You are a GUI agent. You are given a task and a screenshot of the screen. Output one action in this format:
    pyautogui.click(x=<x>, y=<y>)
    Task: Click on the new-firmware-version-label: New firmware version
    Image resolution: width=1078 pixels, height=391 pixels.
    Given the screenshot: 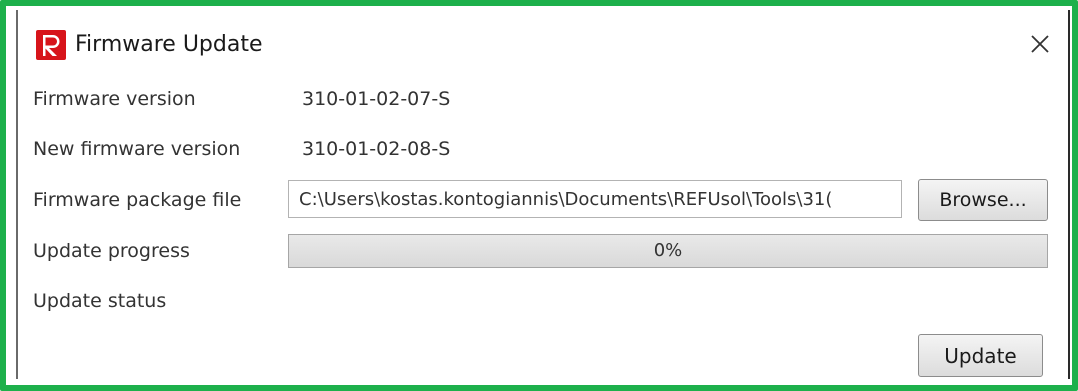 What is the action you would take?
    pyautogui.click(x=137, y=149)
    